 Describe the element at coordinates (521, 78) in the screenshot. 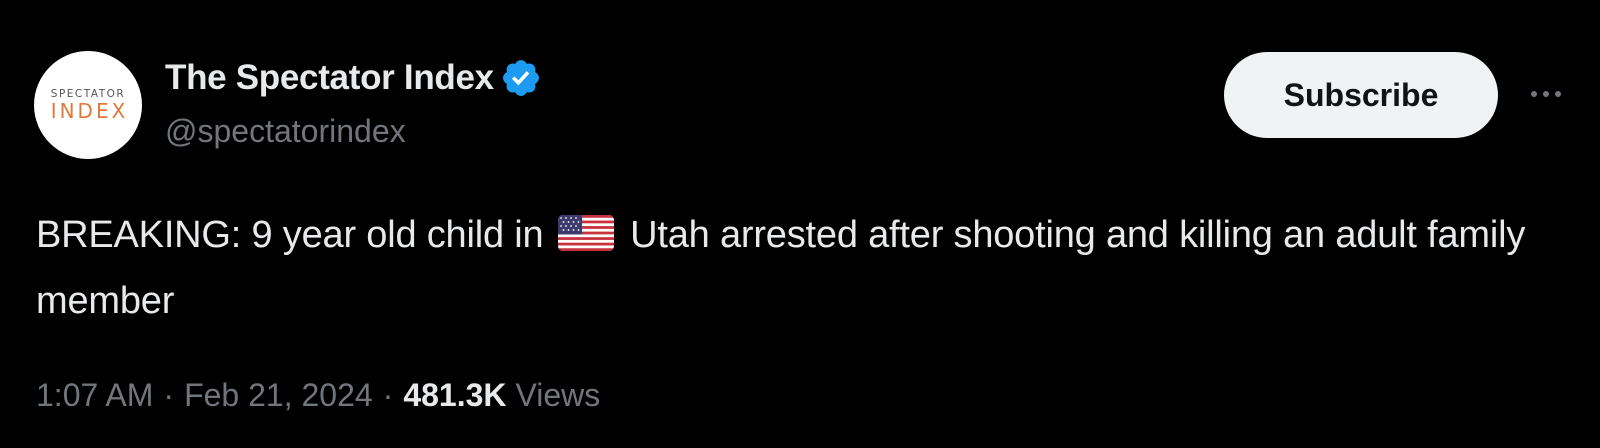

I see `verified-badge-icon` at that location.